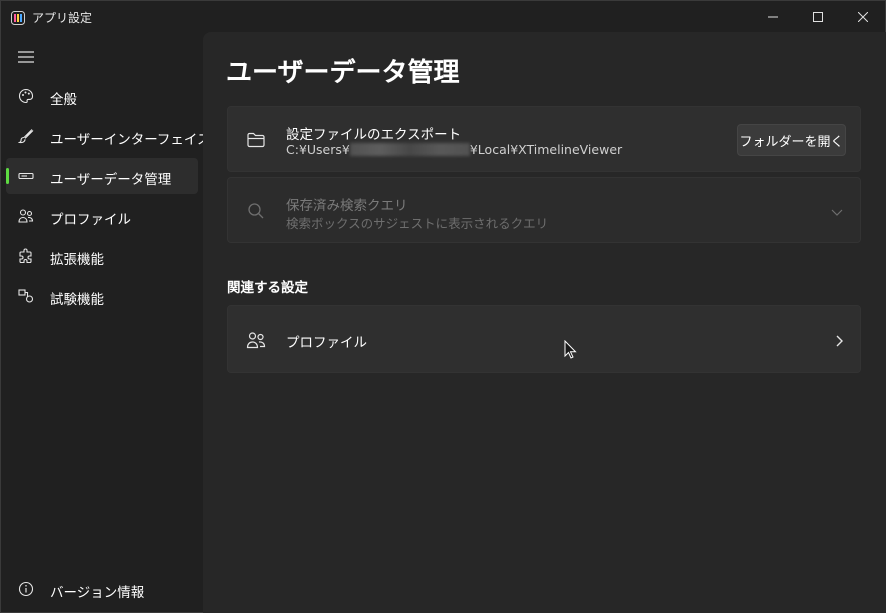 This screenshot has height=613, width=886. What do you see at coordinates (256, 211) in the screenshot?
I see `search-icon` at bounding box center [256, 211].